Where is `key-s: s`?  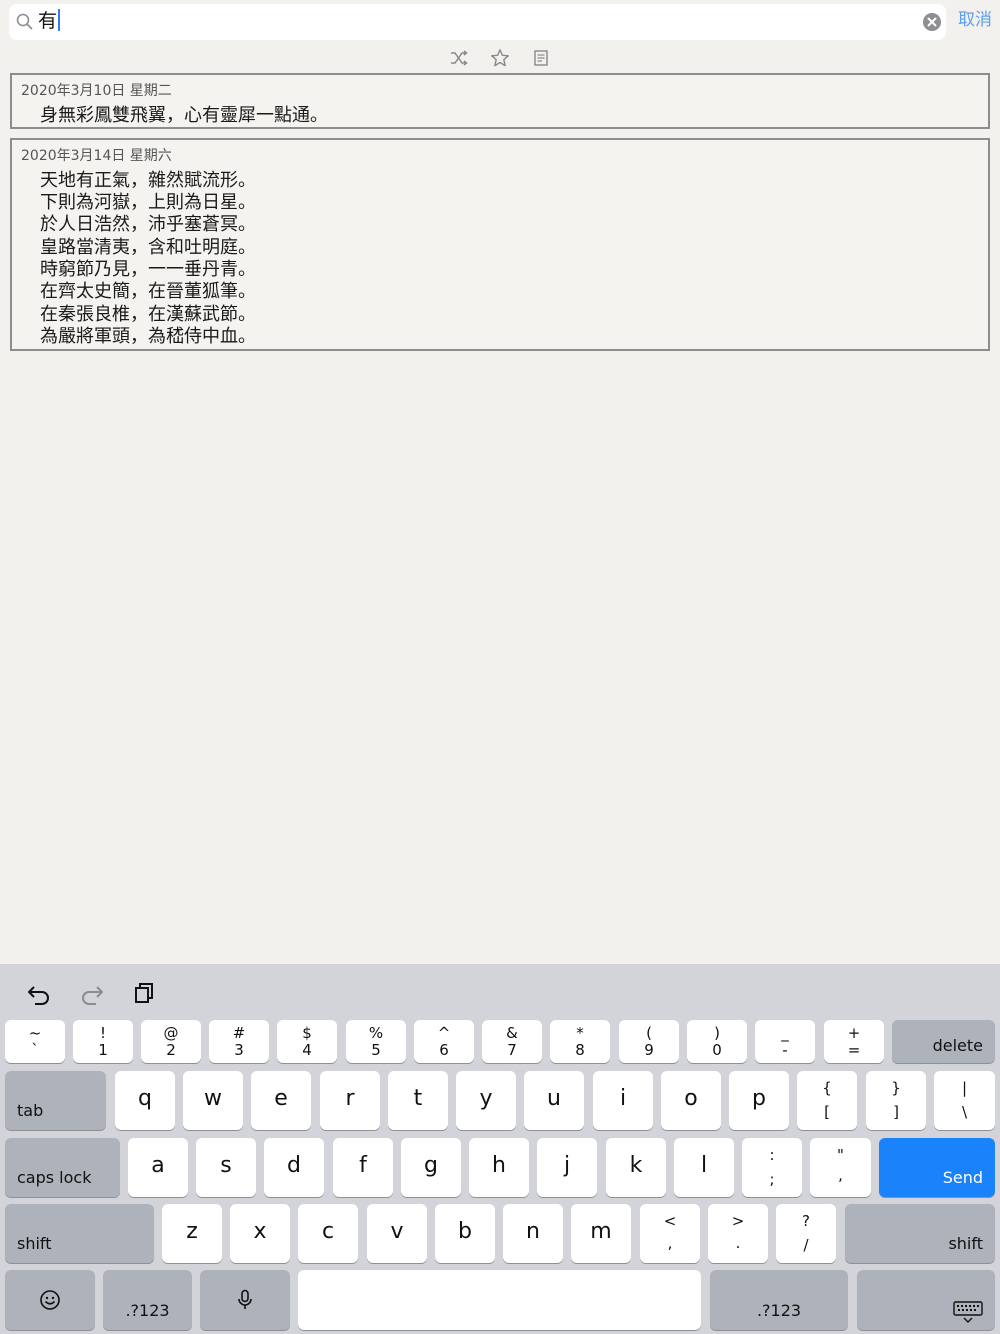
key-s: s is located at coordinates (226, 1167).